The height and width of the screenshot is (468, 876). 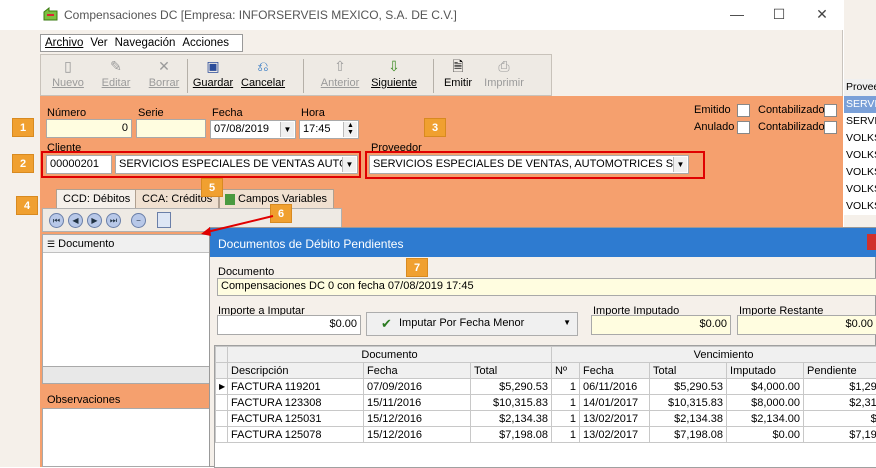 I want to click on observaciones-label: Observaciones, so click(x=83, y=400).